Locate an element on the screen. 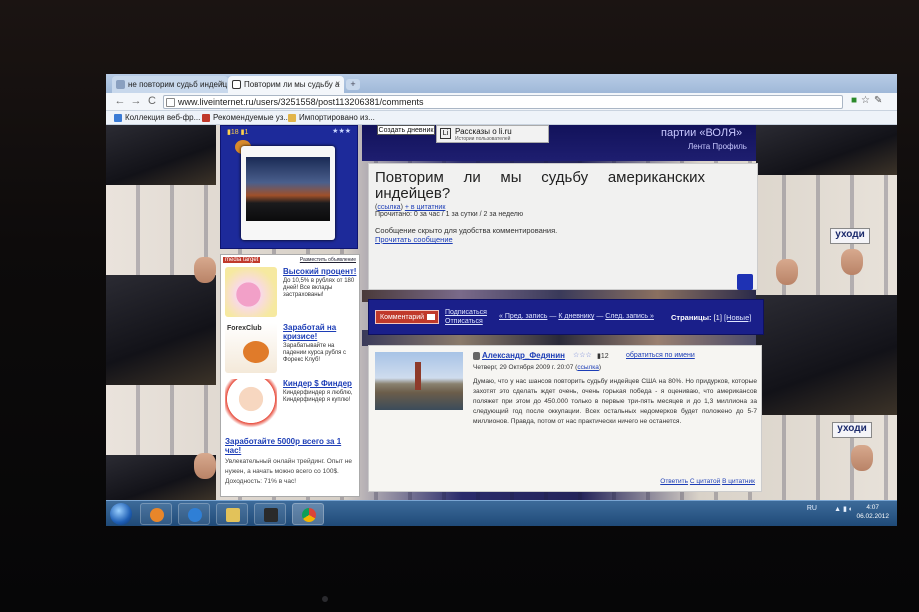  forward-button: → is located at coordinates (136, 101).